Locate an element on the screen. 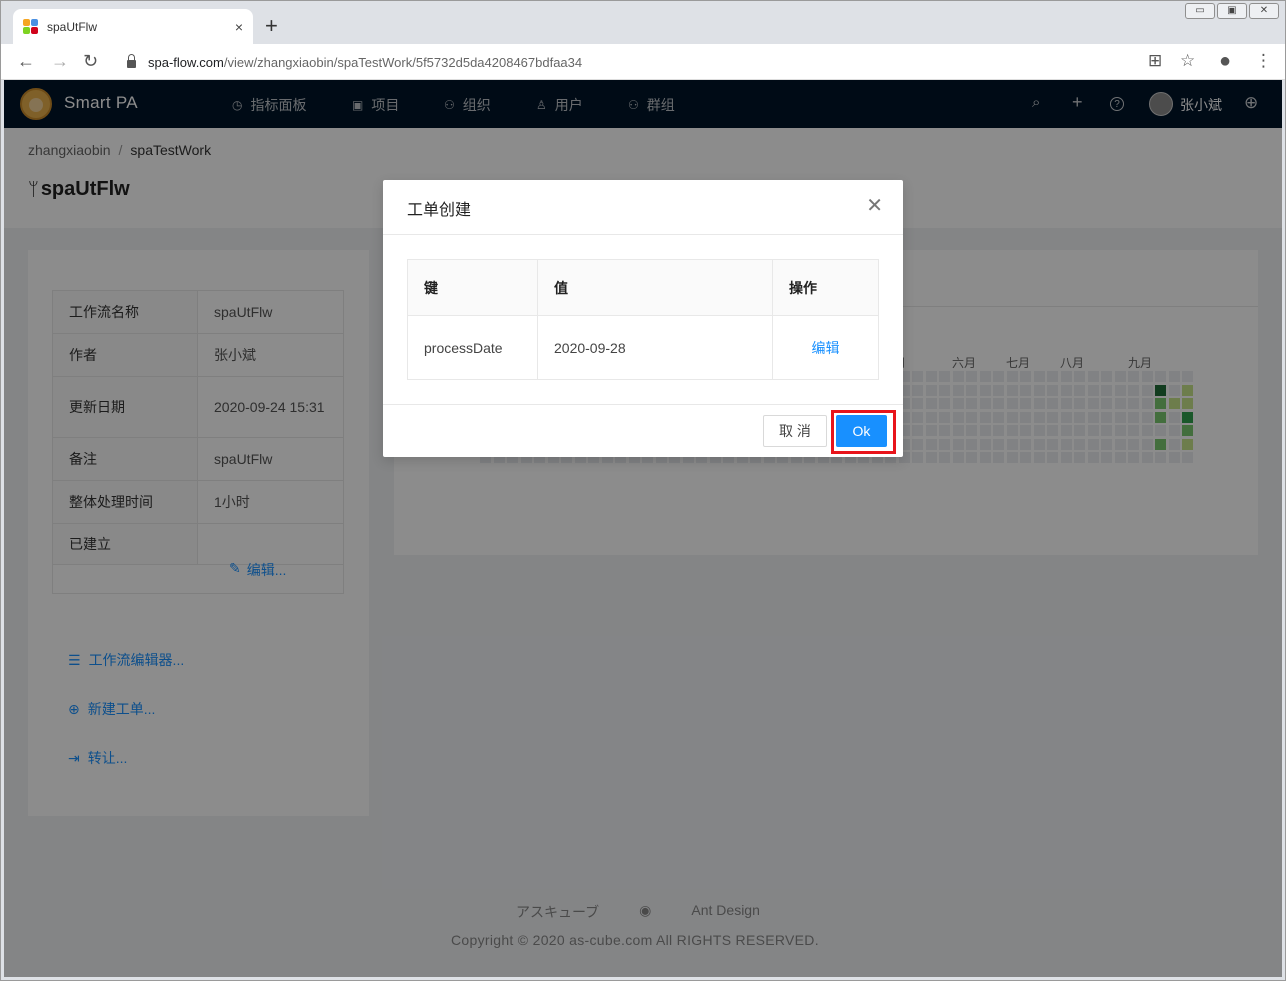 This screenshot has height=981, width=1286. table-row: processDate 2020-09-28 编辑 is located at coordinates (643, 347).